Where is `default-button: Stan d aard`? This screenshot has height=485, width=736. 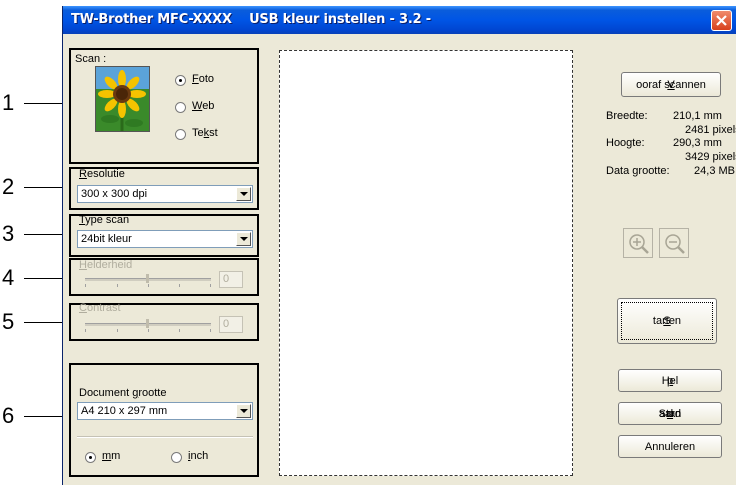
default-button: Stan d aard is located at coordinates (670, 413).